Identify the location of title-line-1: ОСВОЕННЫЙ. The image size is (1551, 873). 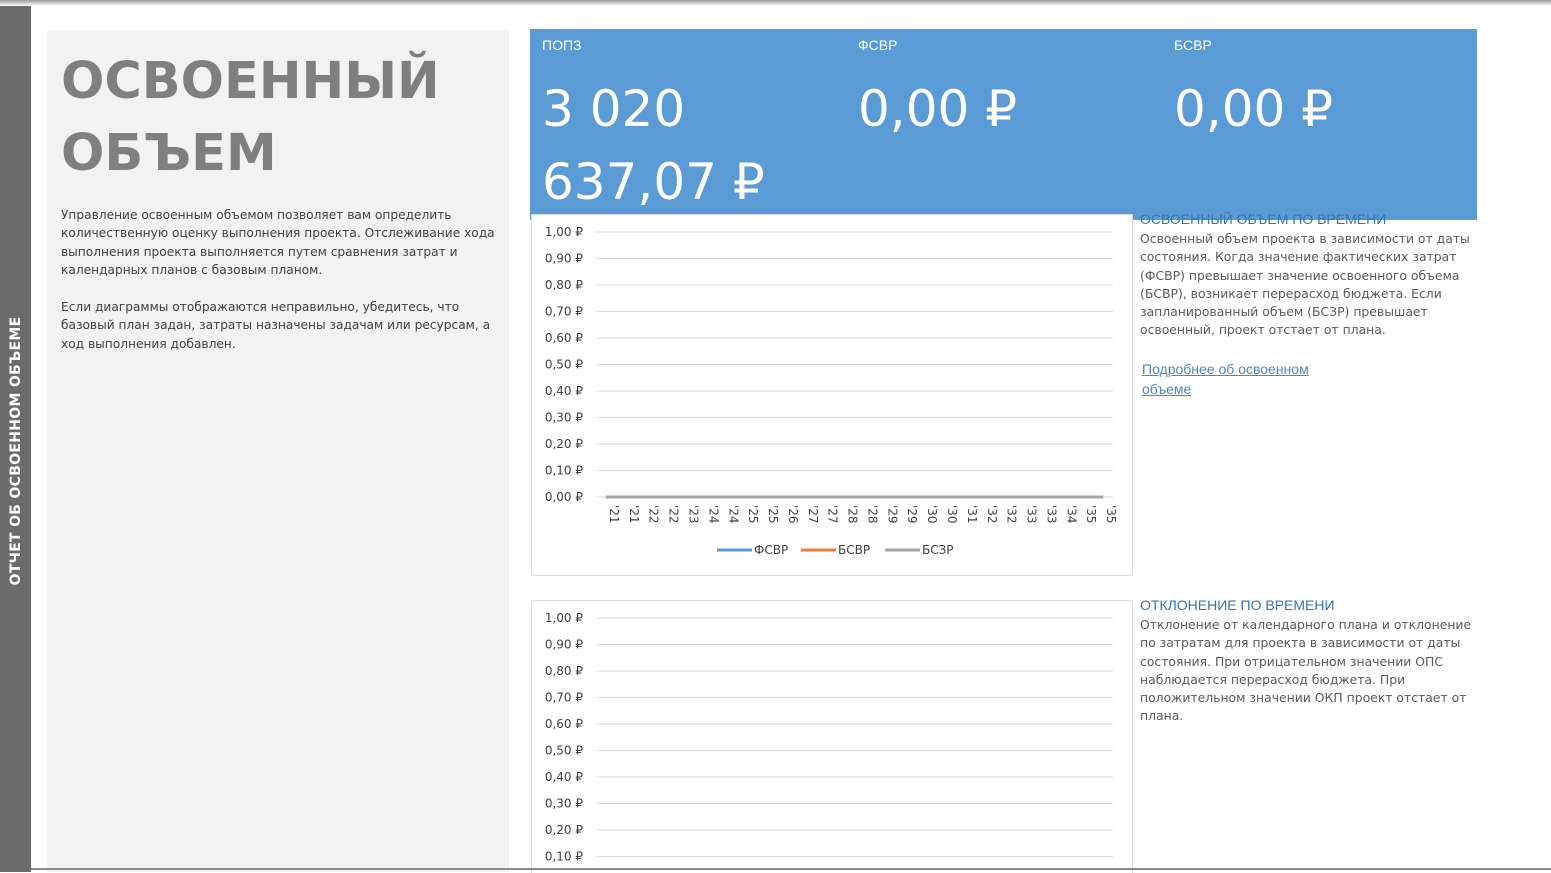
(250, 81).